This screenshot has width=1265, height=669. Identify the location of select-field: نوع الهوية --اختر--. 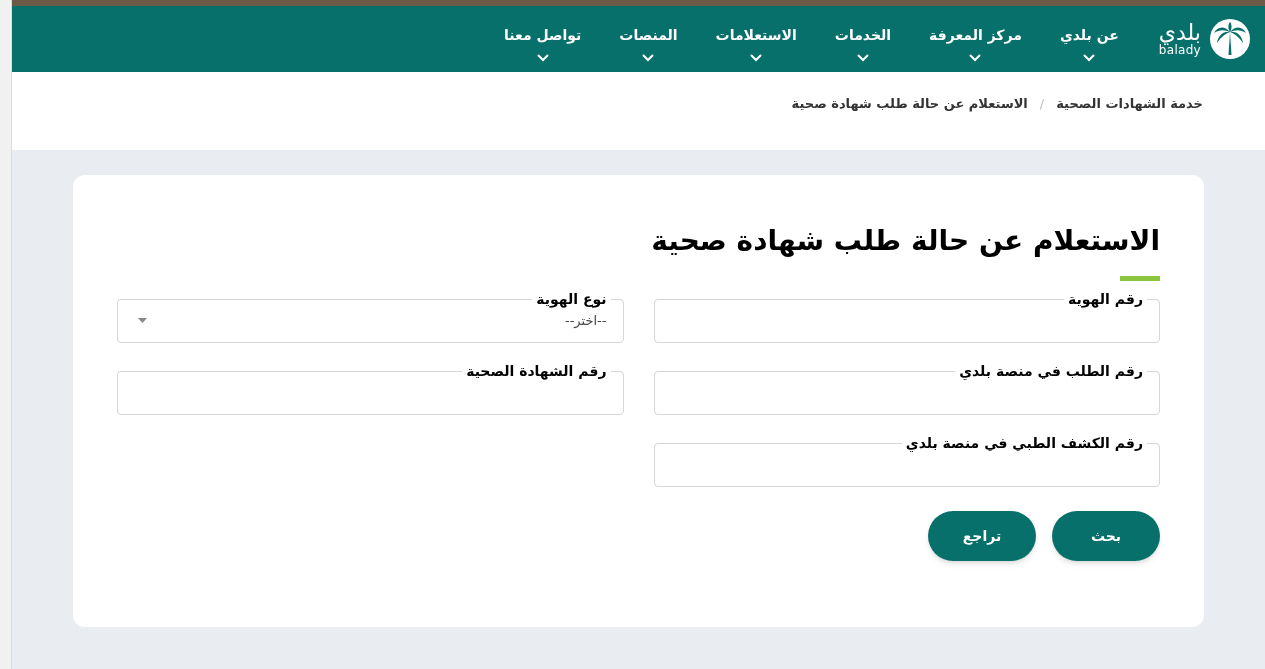
(370, 317).